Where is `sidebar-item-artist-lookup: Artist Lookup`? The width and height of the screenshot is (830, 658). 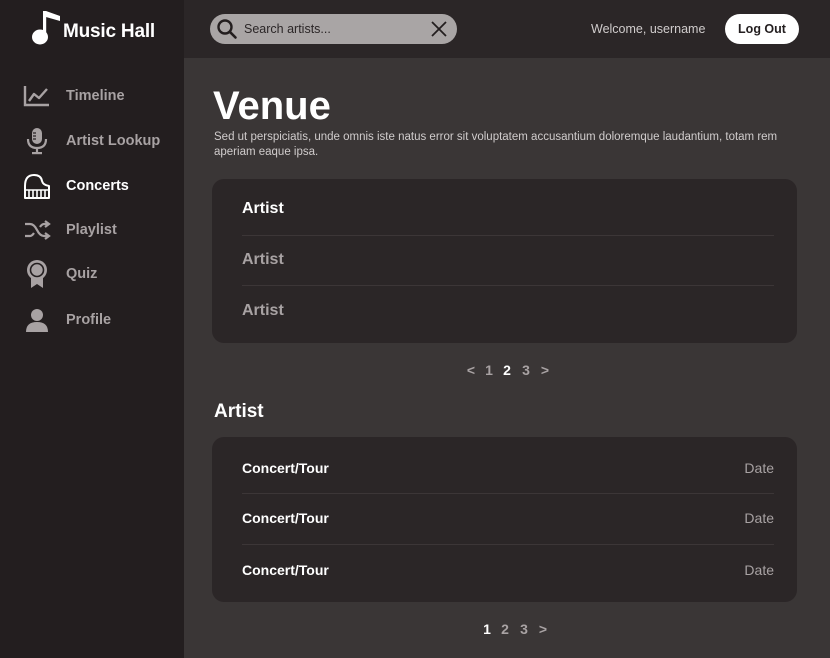
sidebar-item-artist-lookup: Artist Lookup is located at coordinates (102, 141).